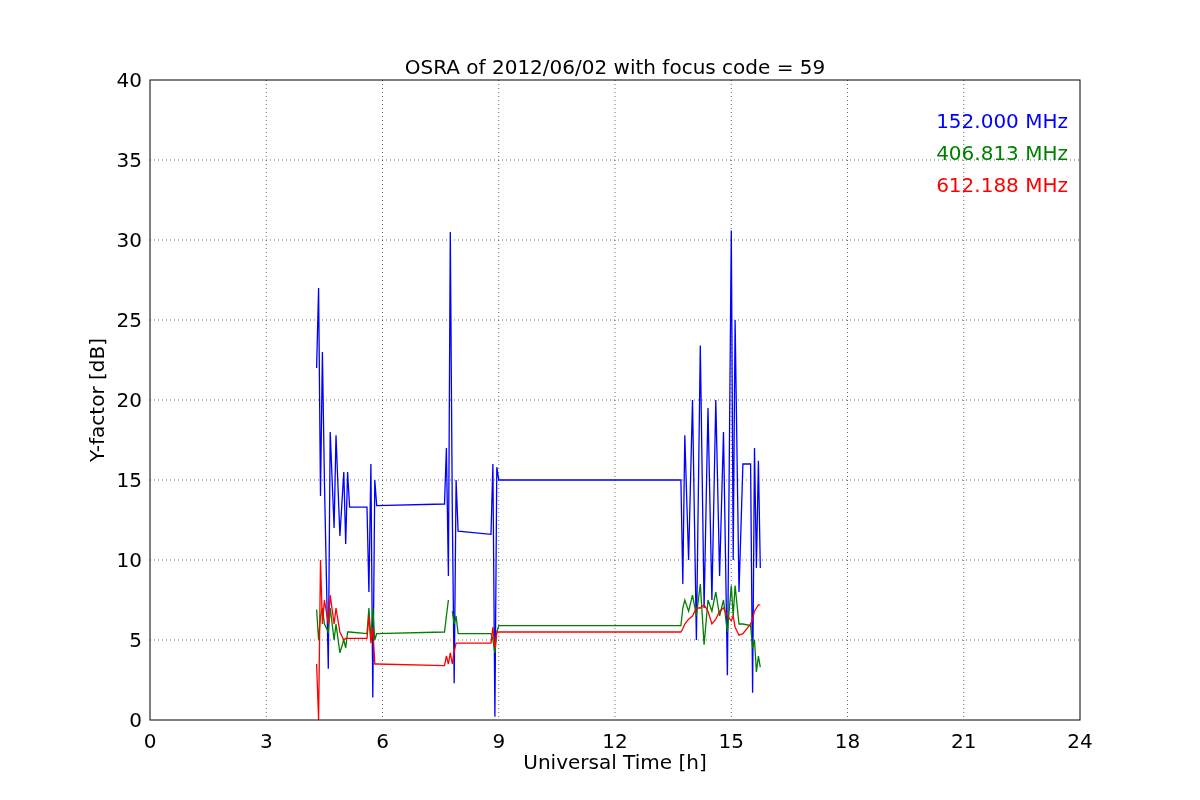  I want to click on x-axis-label: Universal Time [h], so click(615, 762).